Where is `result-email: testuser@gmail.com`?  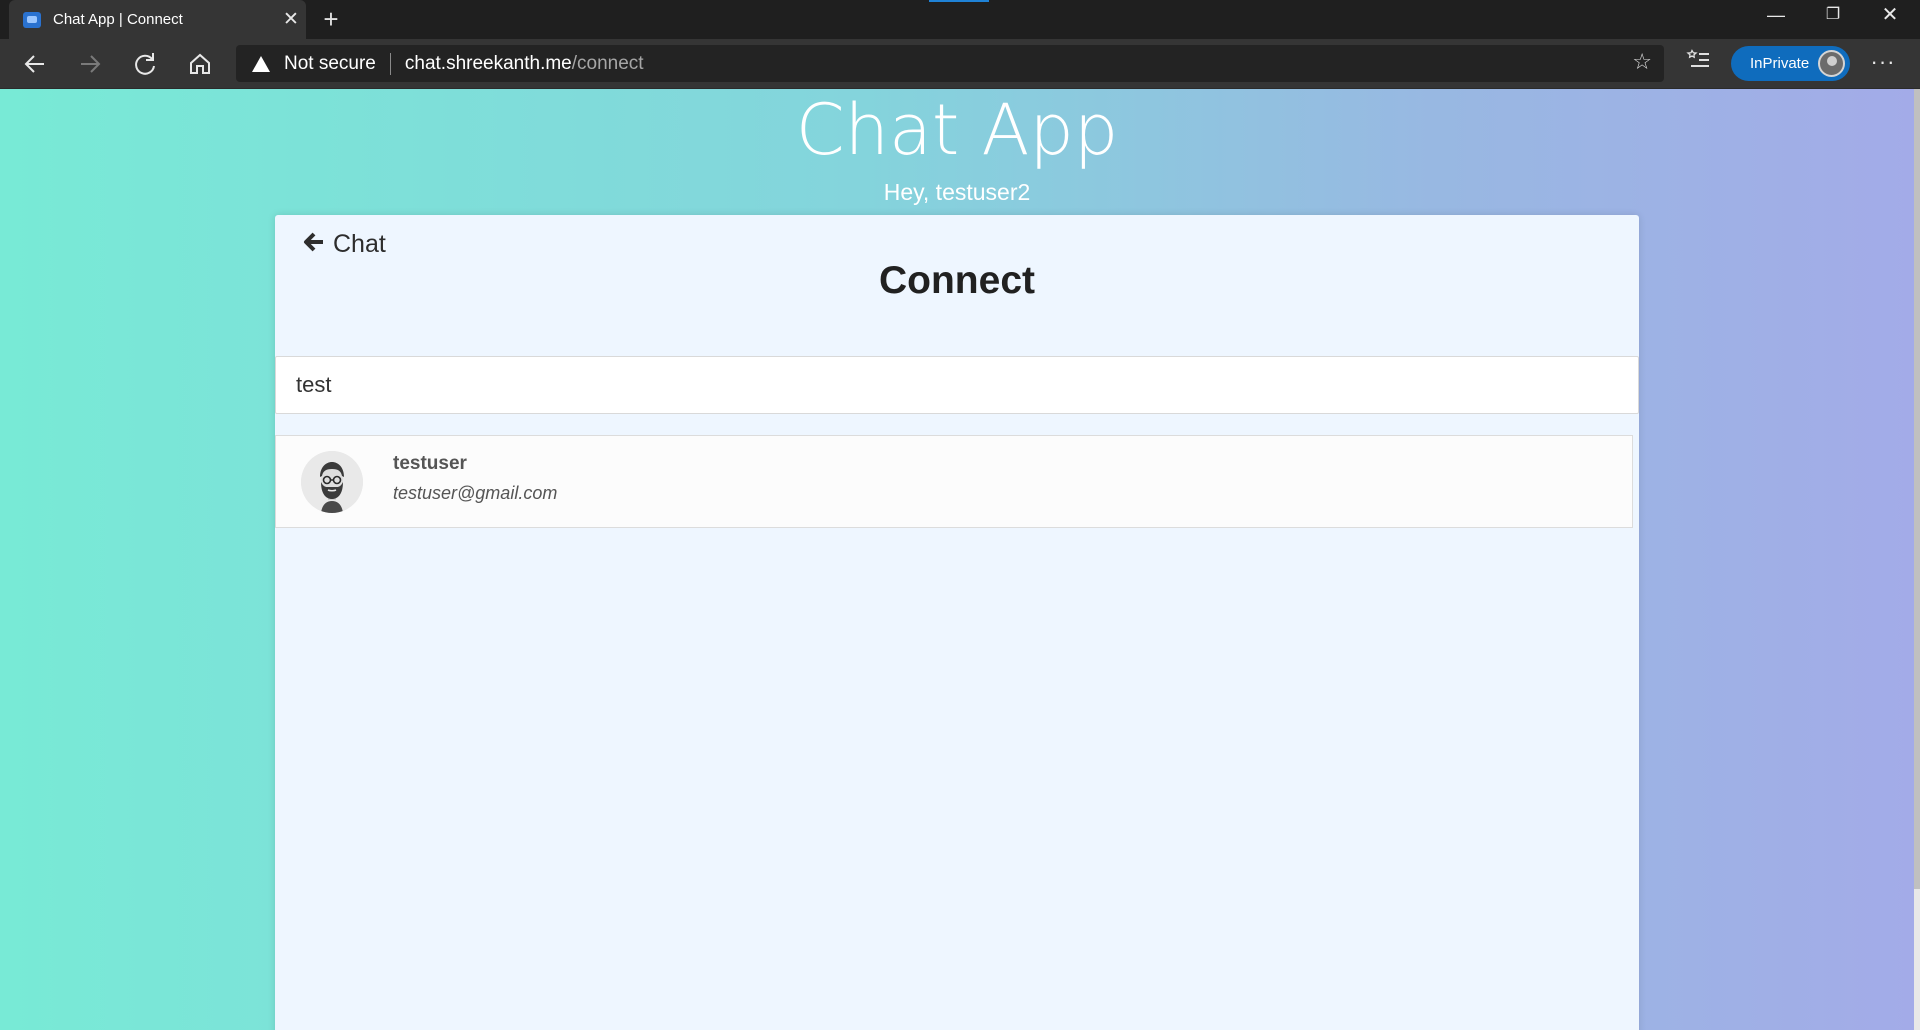
result-email: testuser@gmail.com is located at coordinates (475, 493).